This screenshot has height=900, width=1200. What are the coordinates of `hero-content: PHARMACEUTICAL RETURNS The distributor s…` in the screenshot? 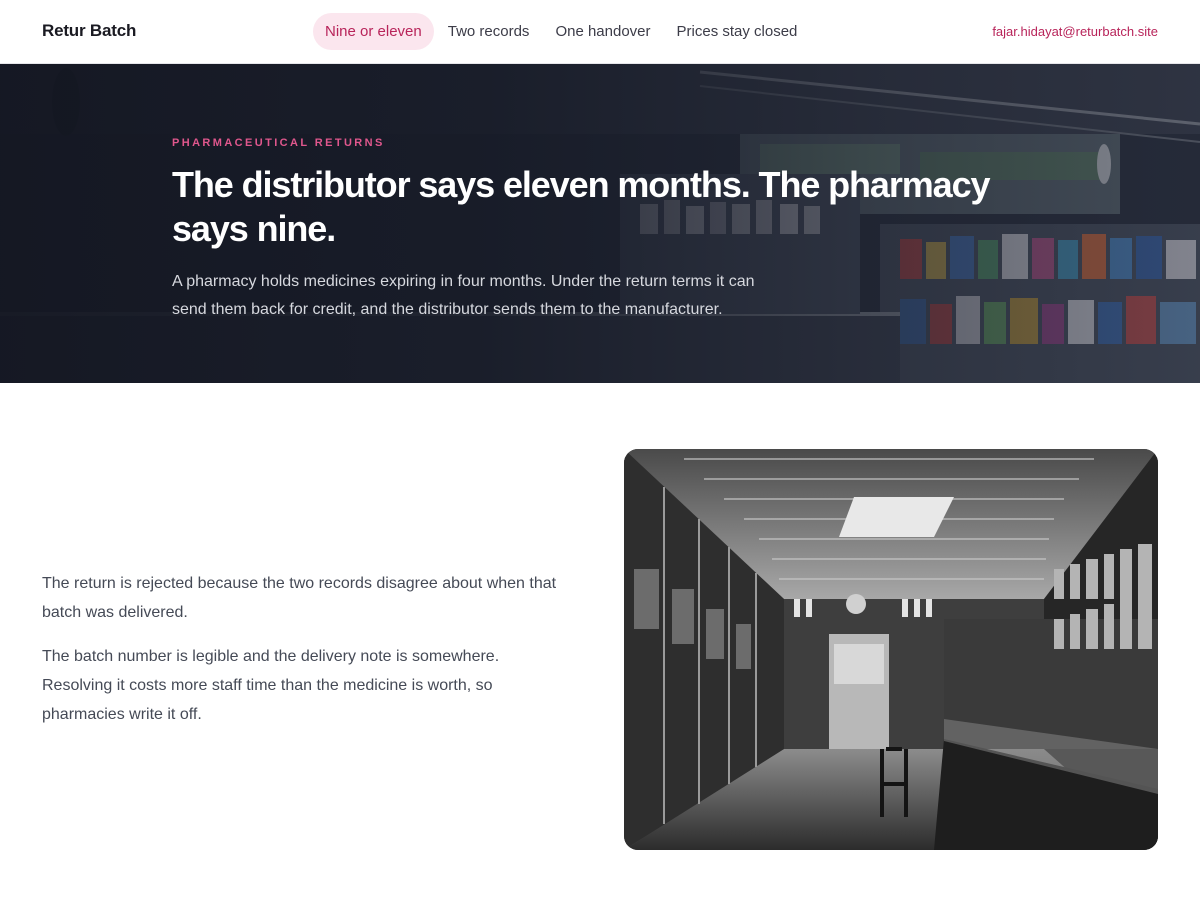 It's located at (602, 230).